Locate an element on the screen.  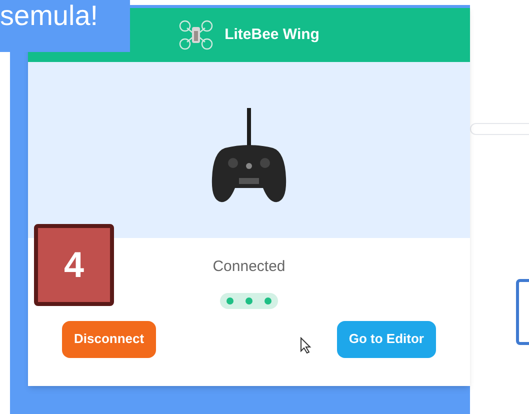
drone-icon is located at coordinates (195, 35).